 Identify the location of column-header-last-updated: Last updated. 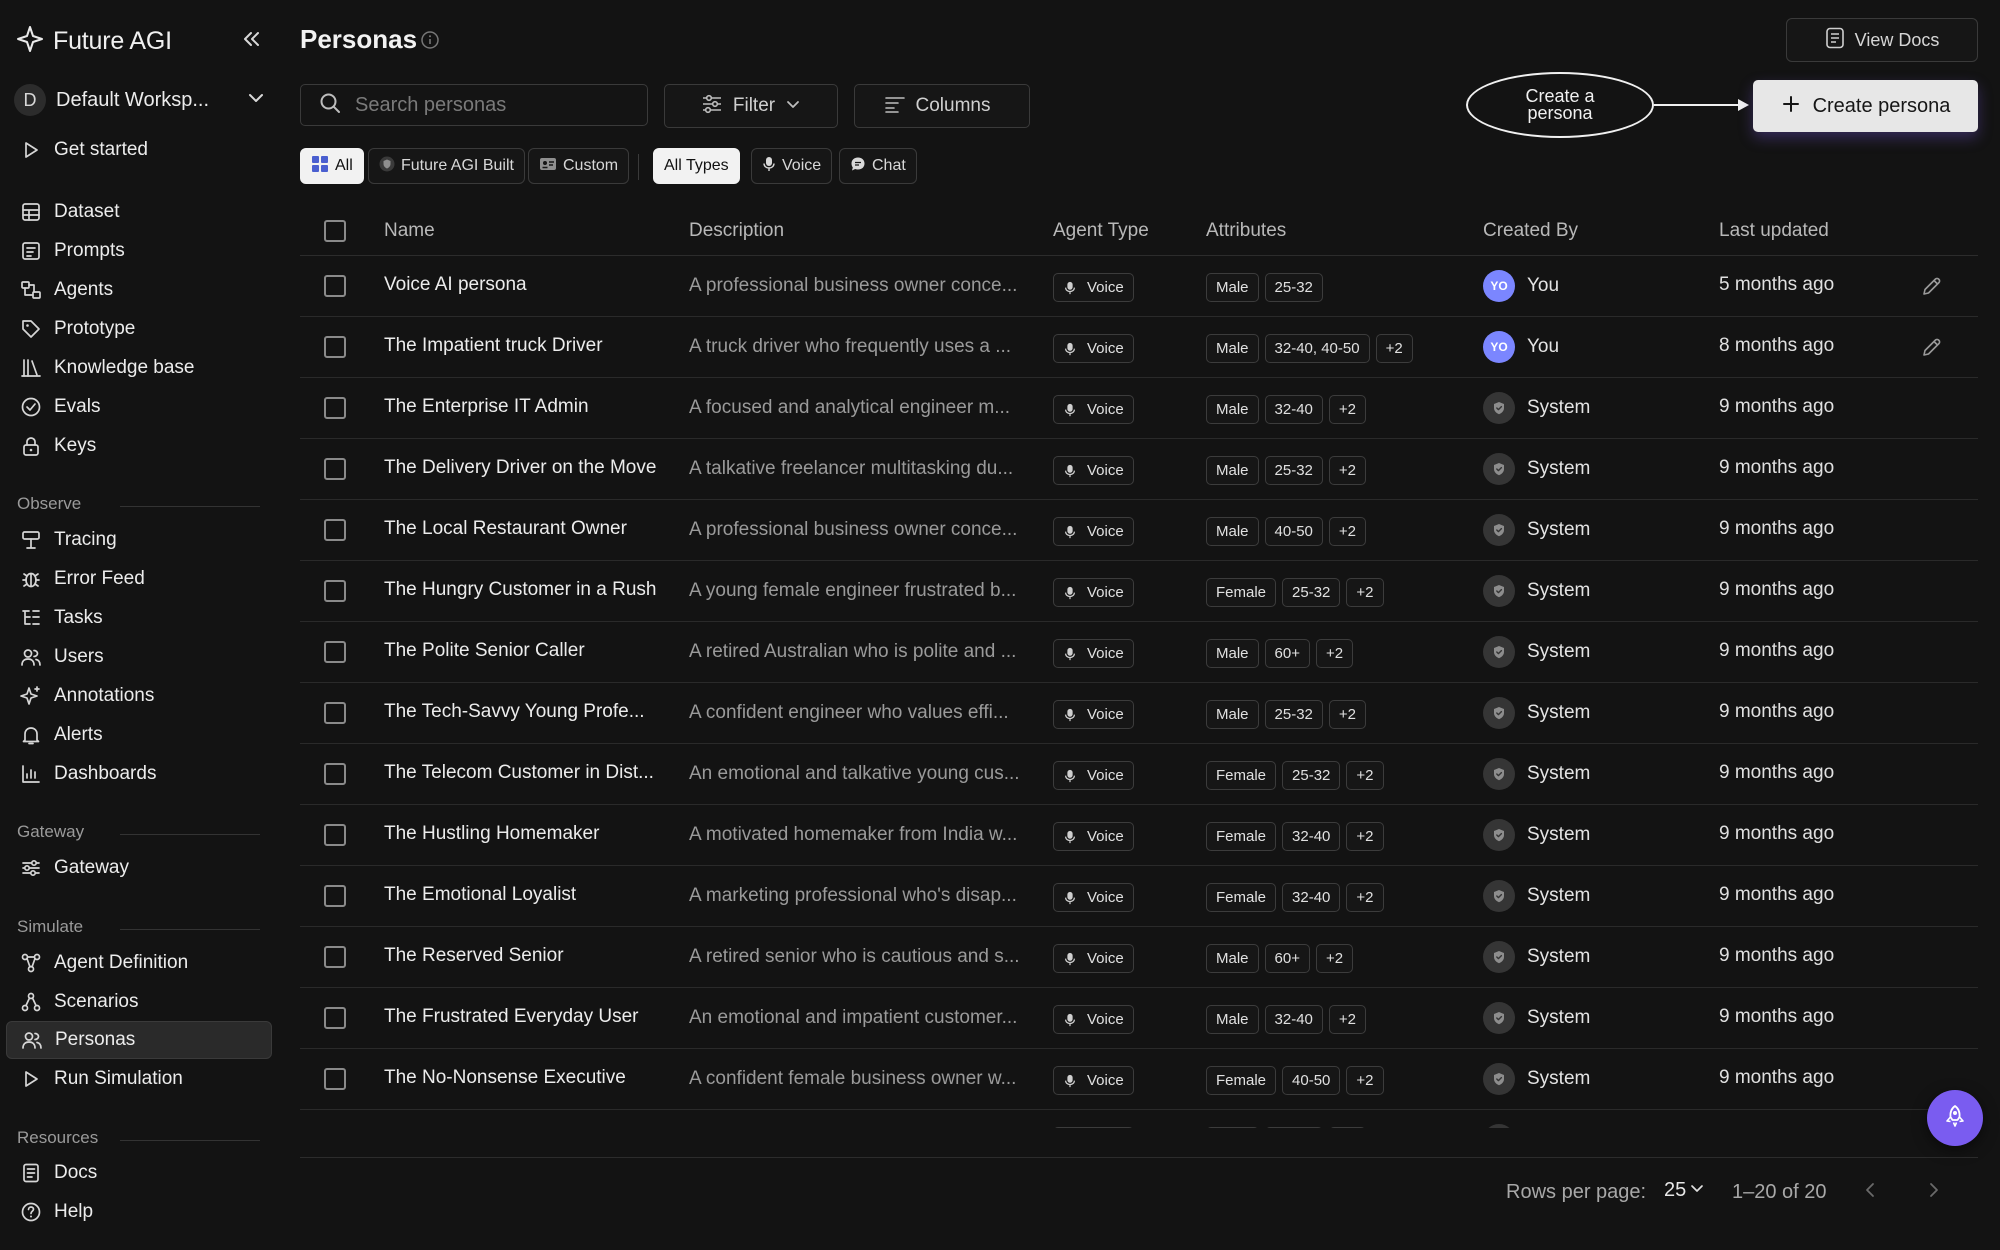
(1774, 231).